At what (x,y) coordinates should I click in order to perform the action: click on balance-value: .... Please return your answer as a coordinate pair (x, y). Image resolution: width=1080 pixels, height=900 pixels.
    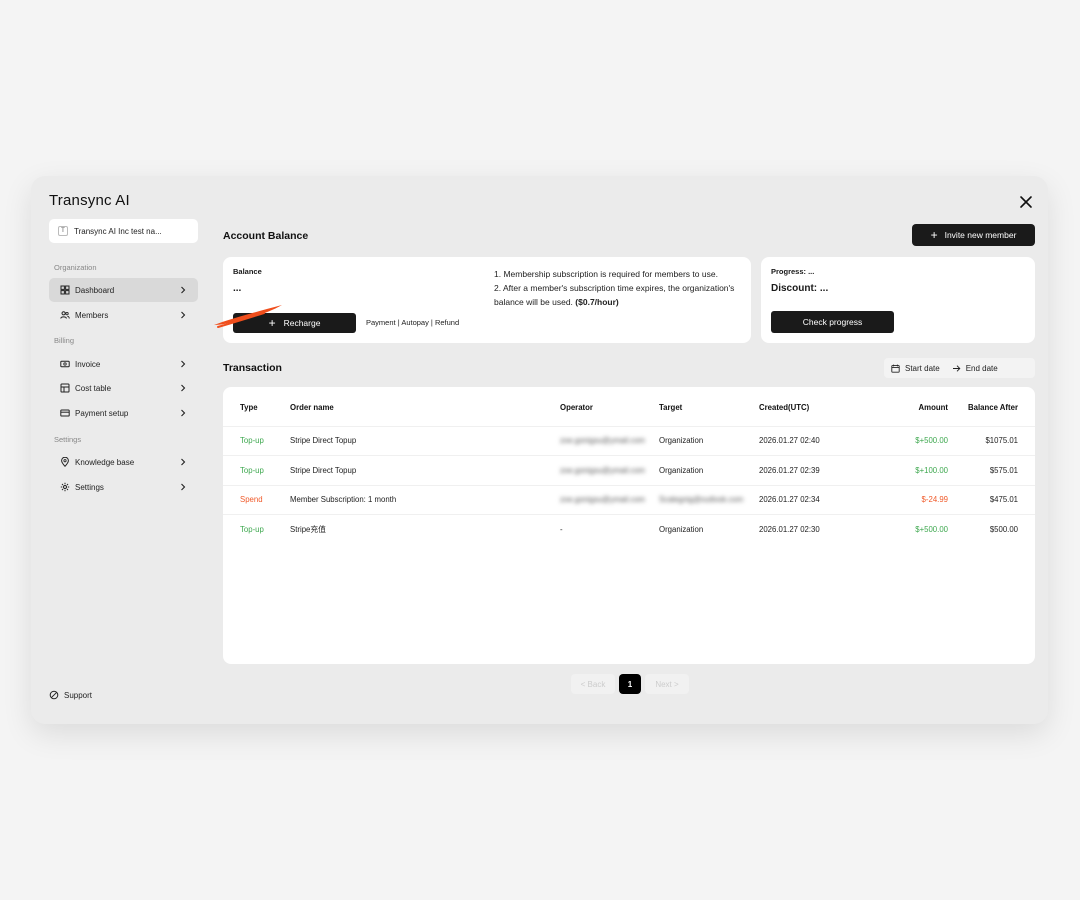
    Looking at the image, I should click on (237, 288).